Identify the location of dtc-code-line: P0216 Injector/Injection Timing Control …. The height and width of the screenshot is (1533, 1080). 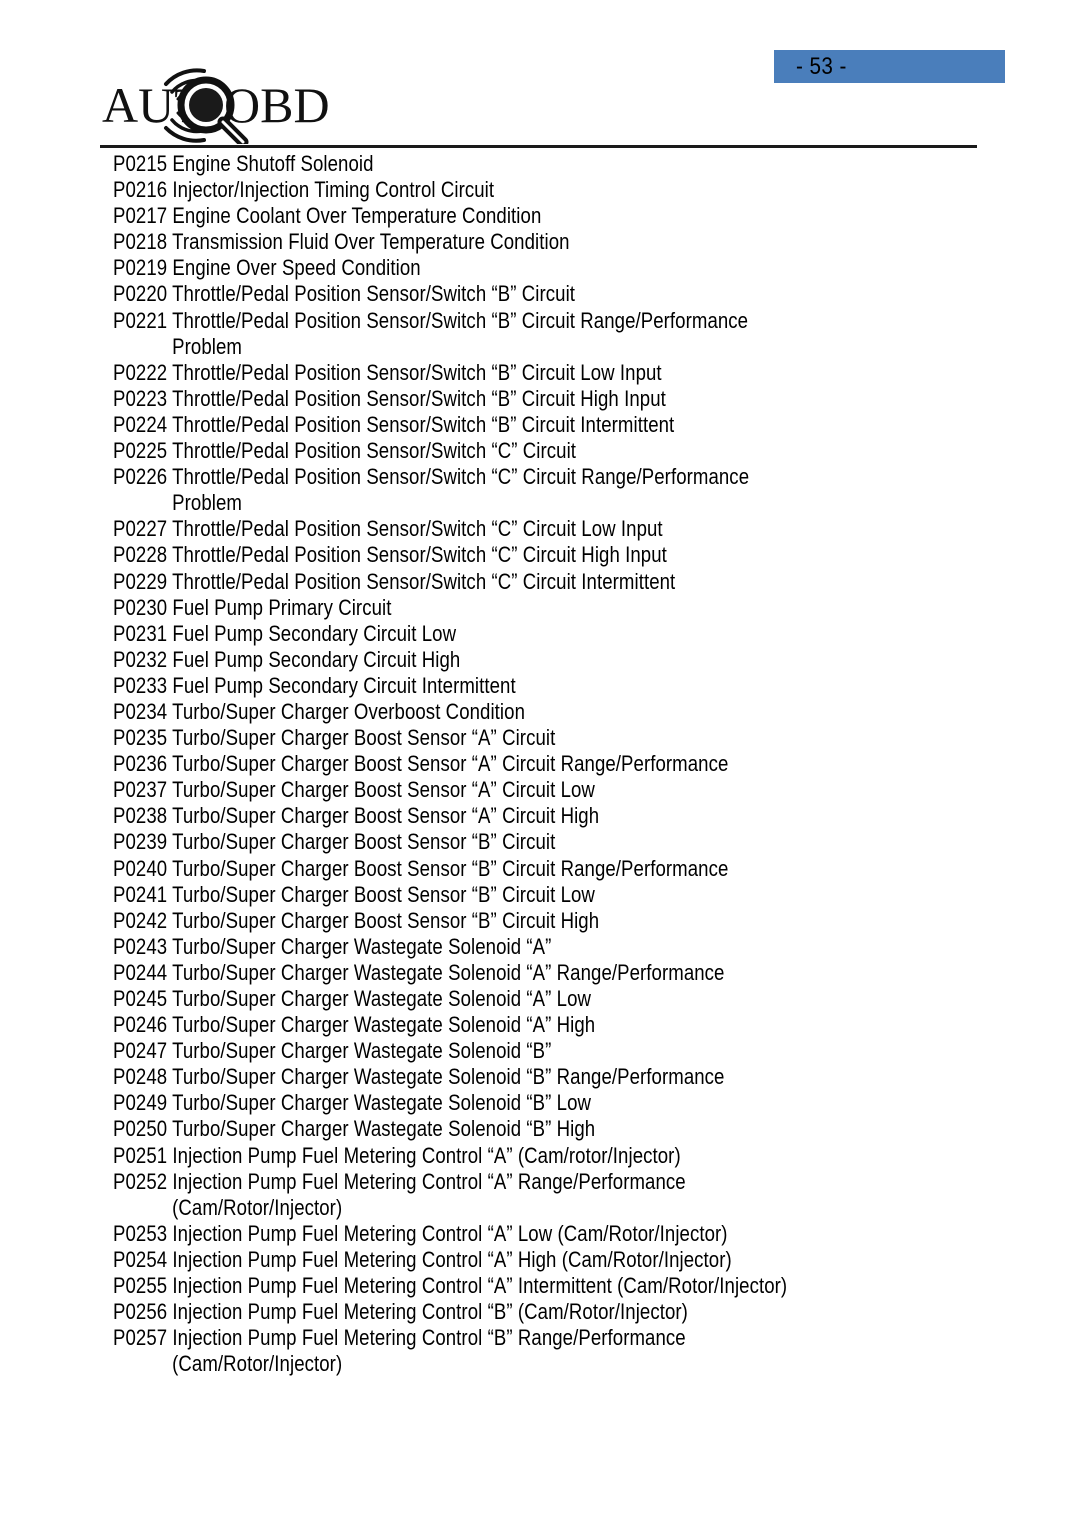
(304, 190).